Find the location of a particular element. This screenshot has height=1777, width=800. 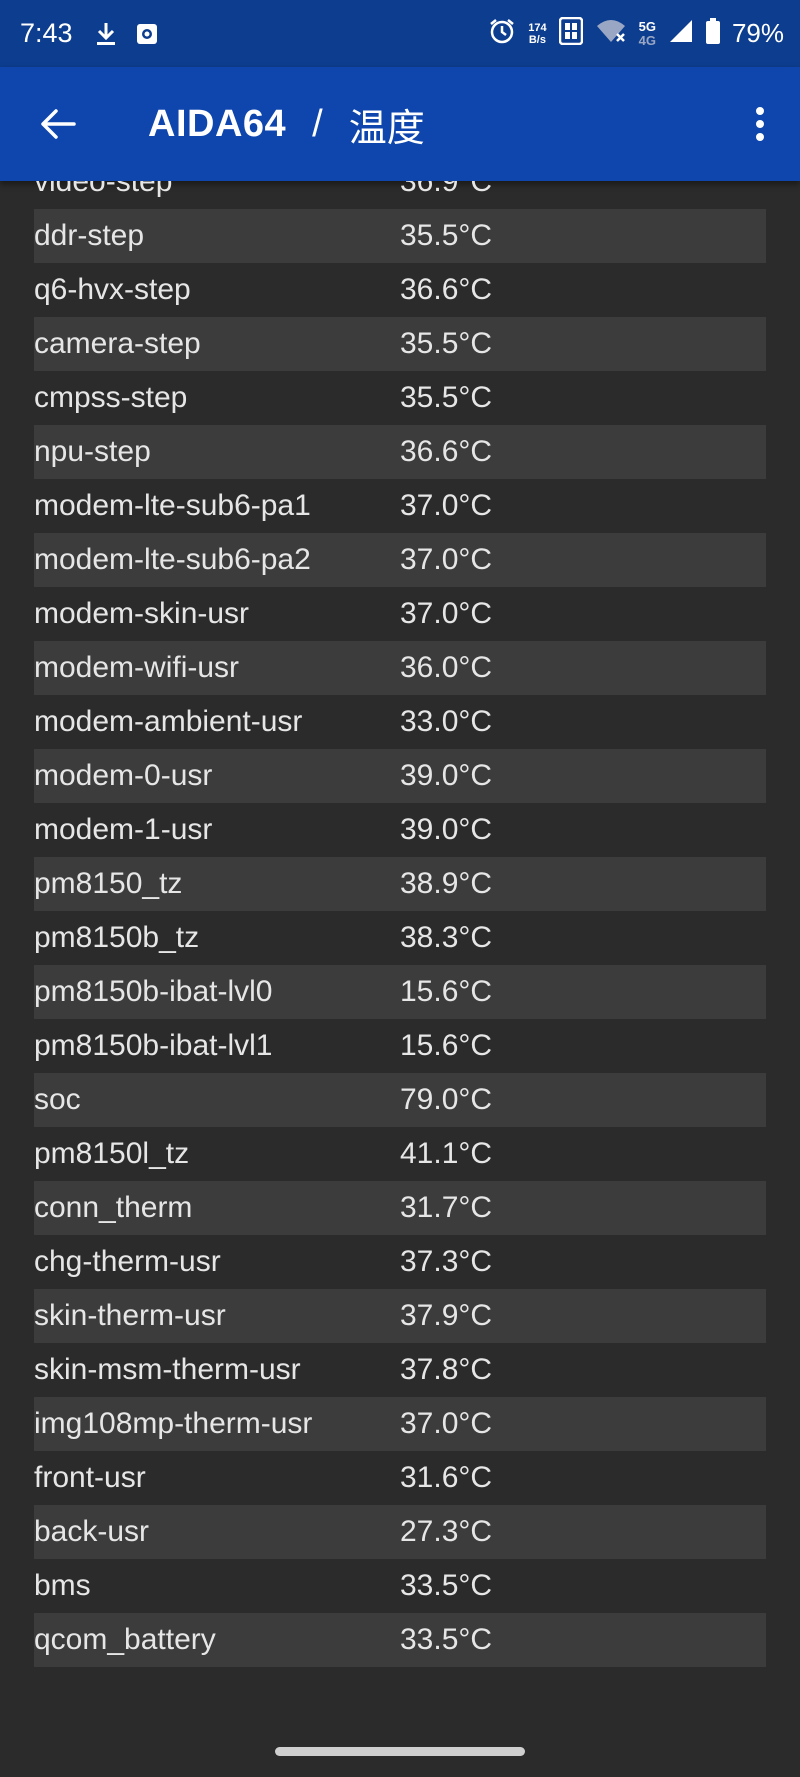

sensor-name: cmpss-step is located at coordinates (111, 397).